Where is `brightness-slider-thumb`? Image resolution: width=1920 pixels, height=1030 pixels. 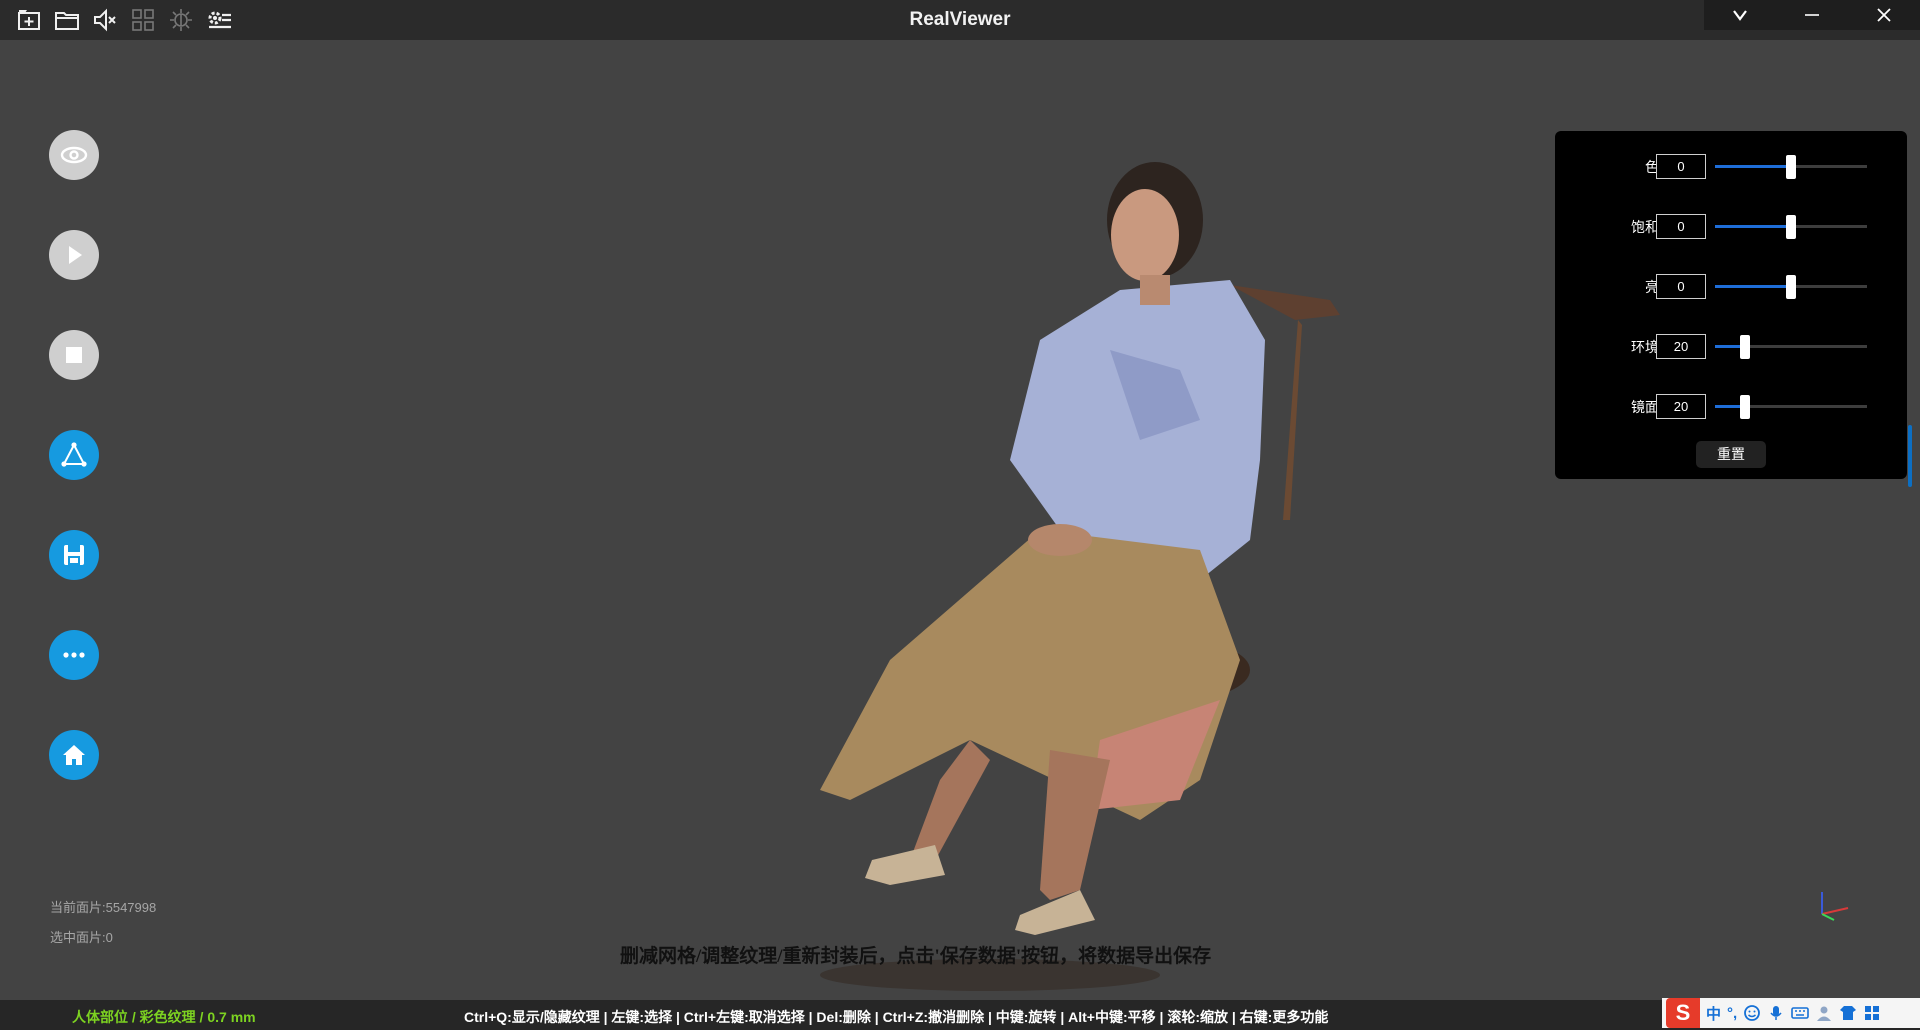 brightness-slider-thumb is located at coordinates (1791, 287).